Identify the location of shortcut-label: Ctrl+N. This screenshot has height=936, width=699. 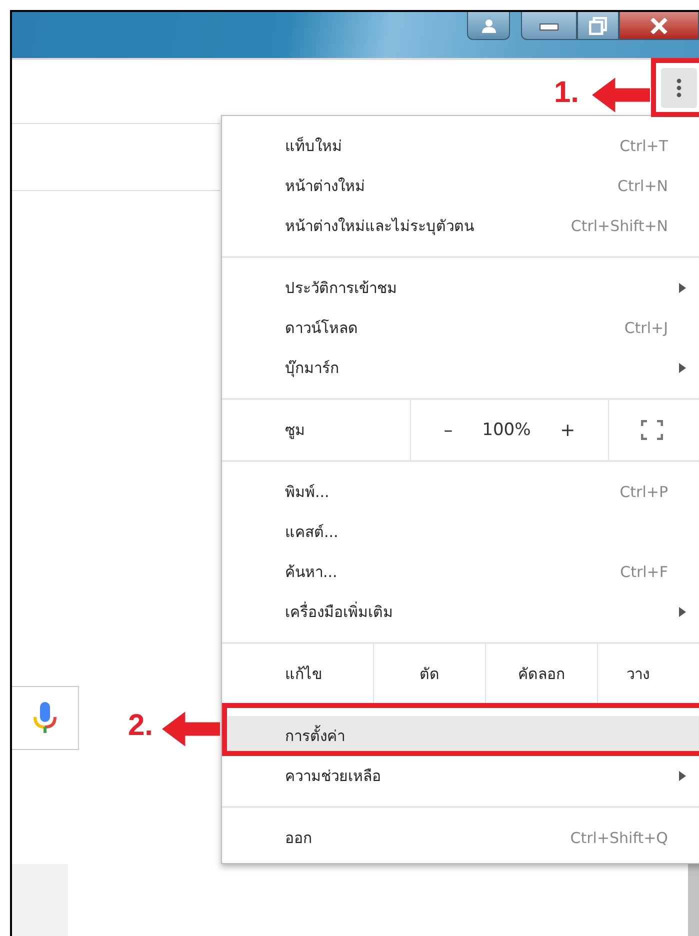
(643, 186).